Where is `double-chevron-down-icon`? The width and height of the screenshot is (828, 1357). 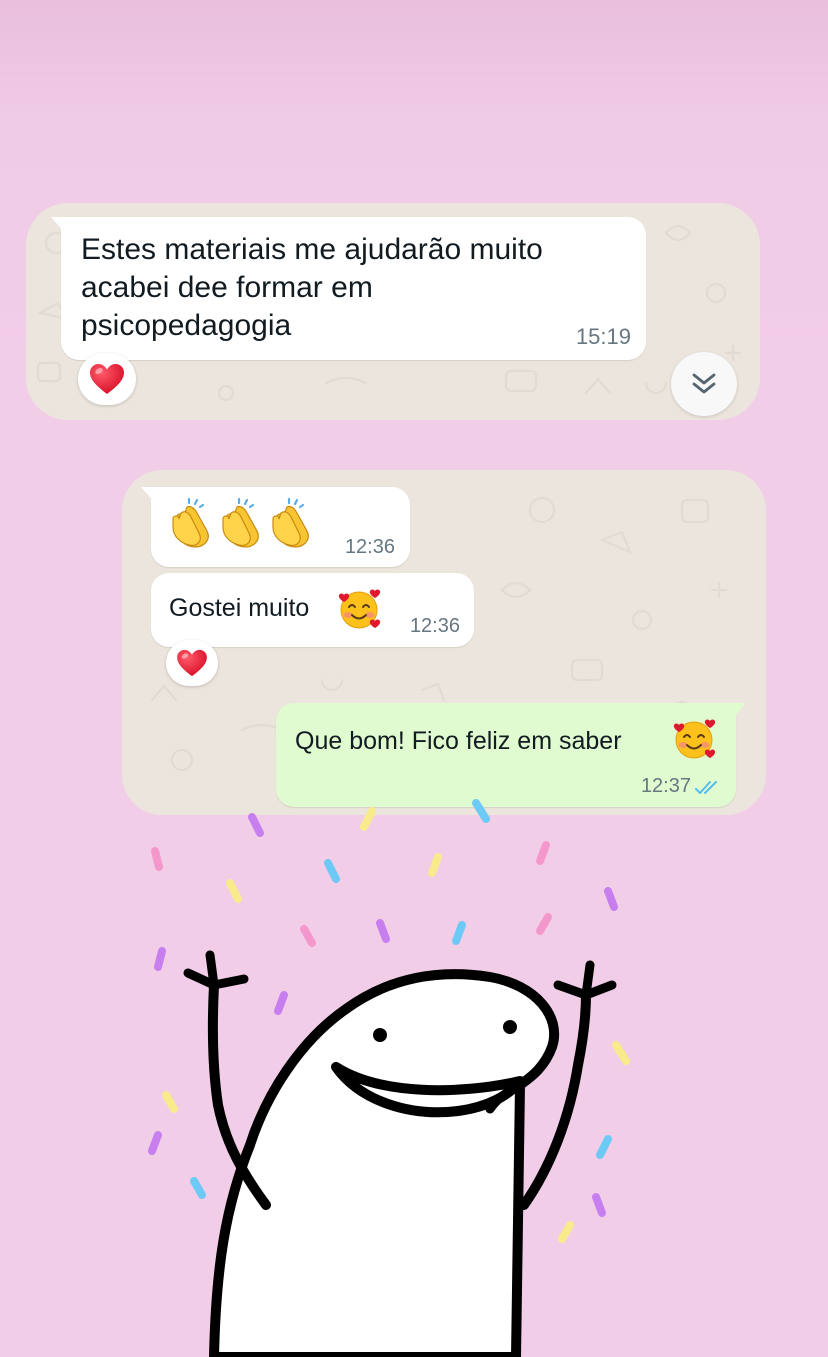 double-chevron-down-icon is located at coordinates (704, 383).